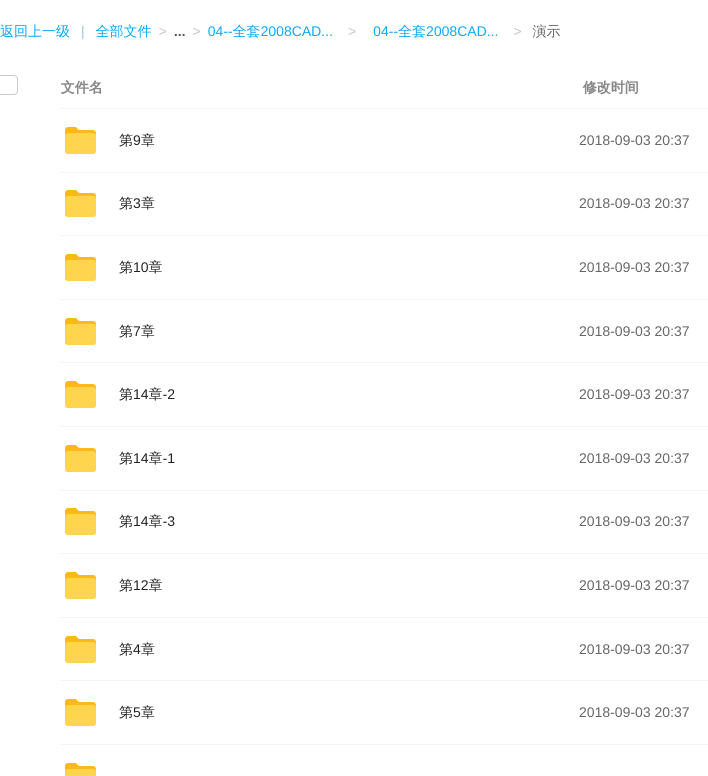 The height and width of the screenshot is (776, 708). Describe the element at coordinates (137, 140) in the screenshot. I see `file-name: 第9章` at that location.